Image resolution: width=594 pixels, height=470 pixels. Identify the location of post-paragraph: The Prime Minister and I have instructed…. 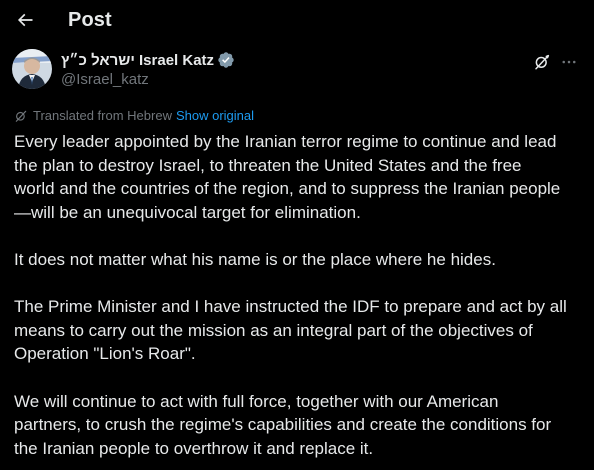
(300, 330).